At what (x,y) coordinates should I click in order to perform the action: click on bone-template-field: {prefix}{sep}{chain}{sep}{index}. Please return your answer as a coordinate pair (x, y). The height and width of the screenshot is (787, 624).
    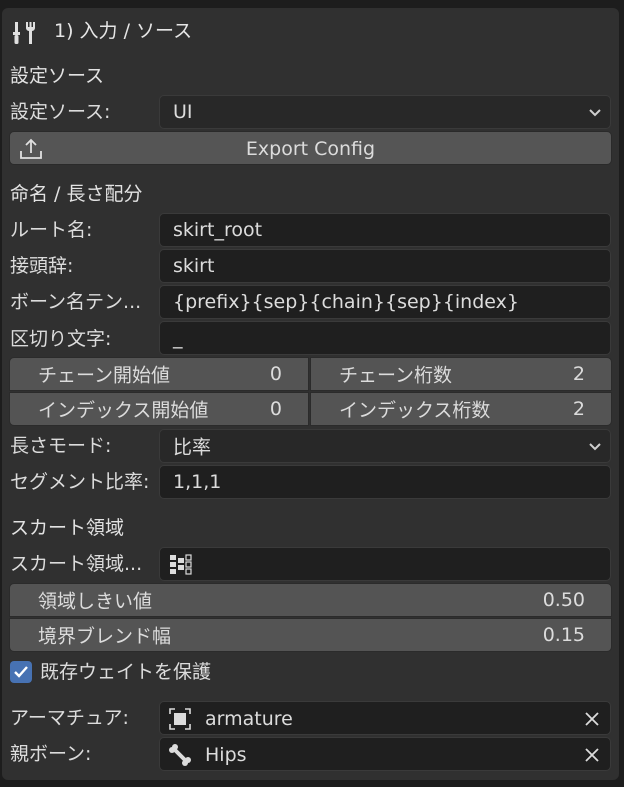
    Looking at the image, I should click on (385, 302).